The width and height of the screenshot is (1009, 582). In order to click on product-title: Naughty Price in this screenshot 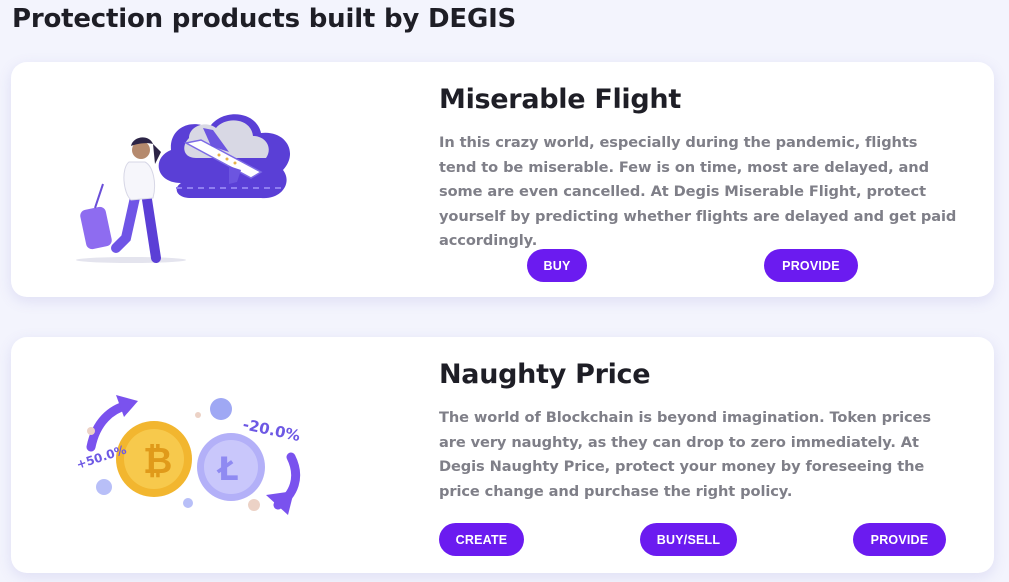, I will do `click(545, 374)`.